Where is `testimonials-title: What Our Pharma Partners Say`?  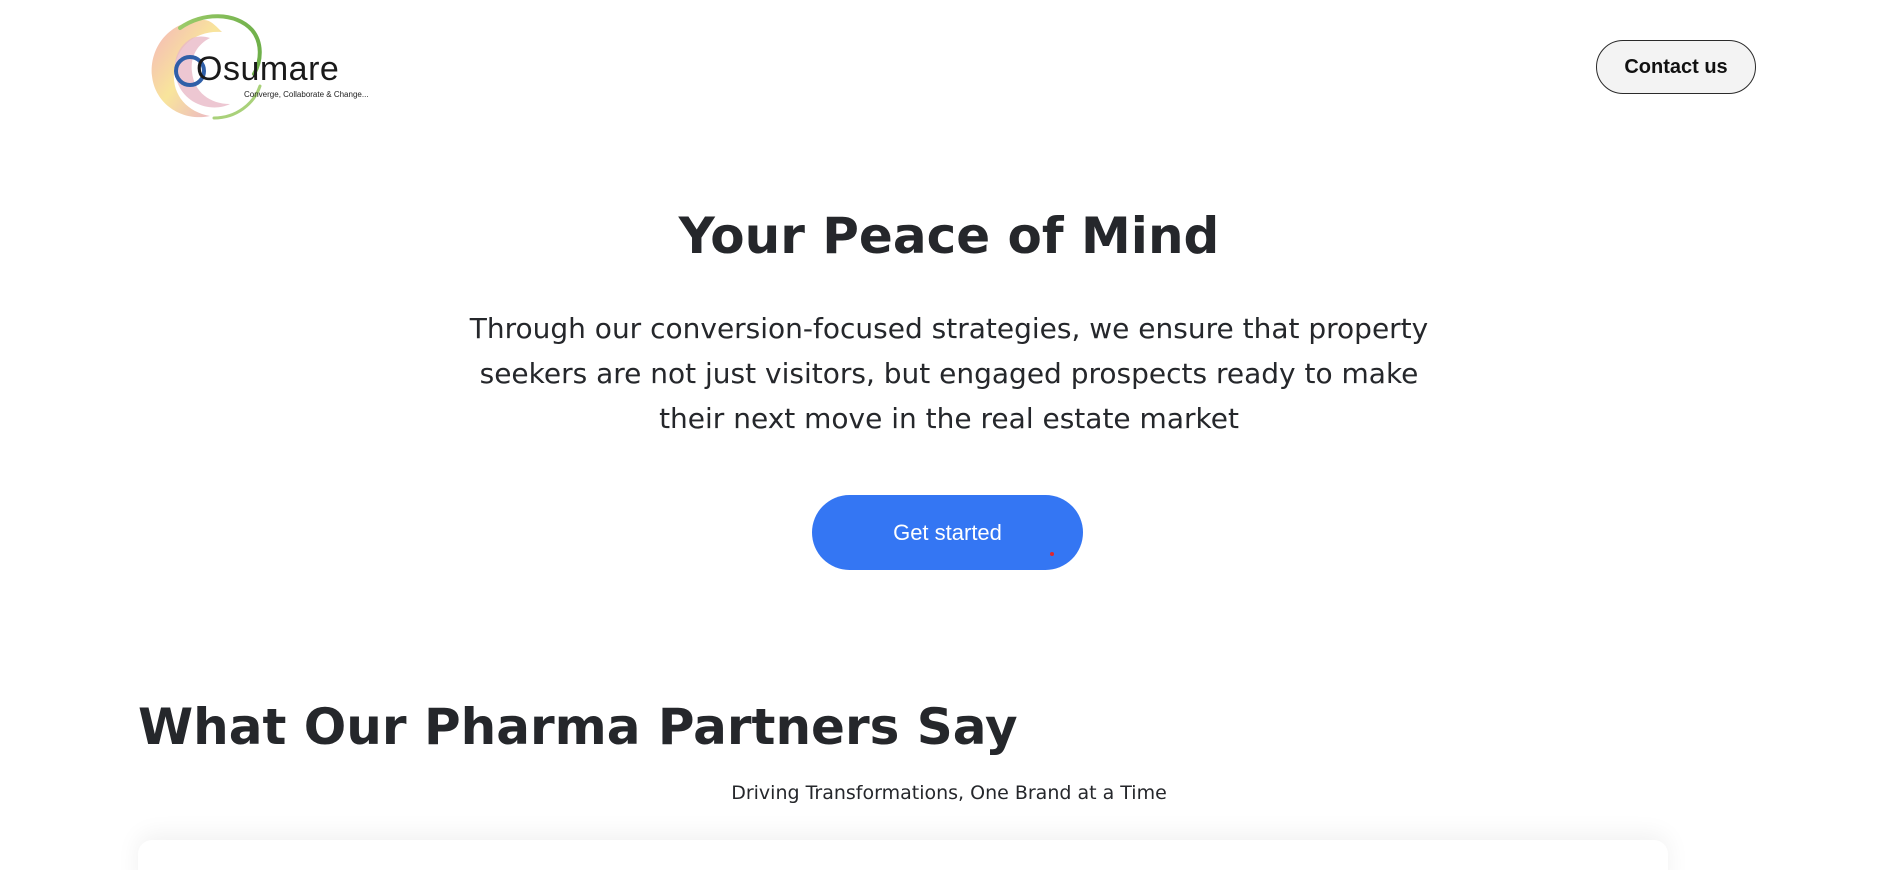 testimonials-title: What Our Pharma Partners Say is located at coordinates (578, 727).